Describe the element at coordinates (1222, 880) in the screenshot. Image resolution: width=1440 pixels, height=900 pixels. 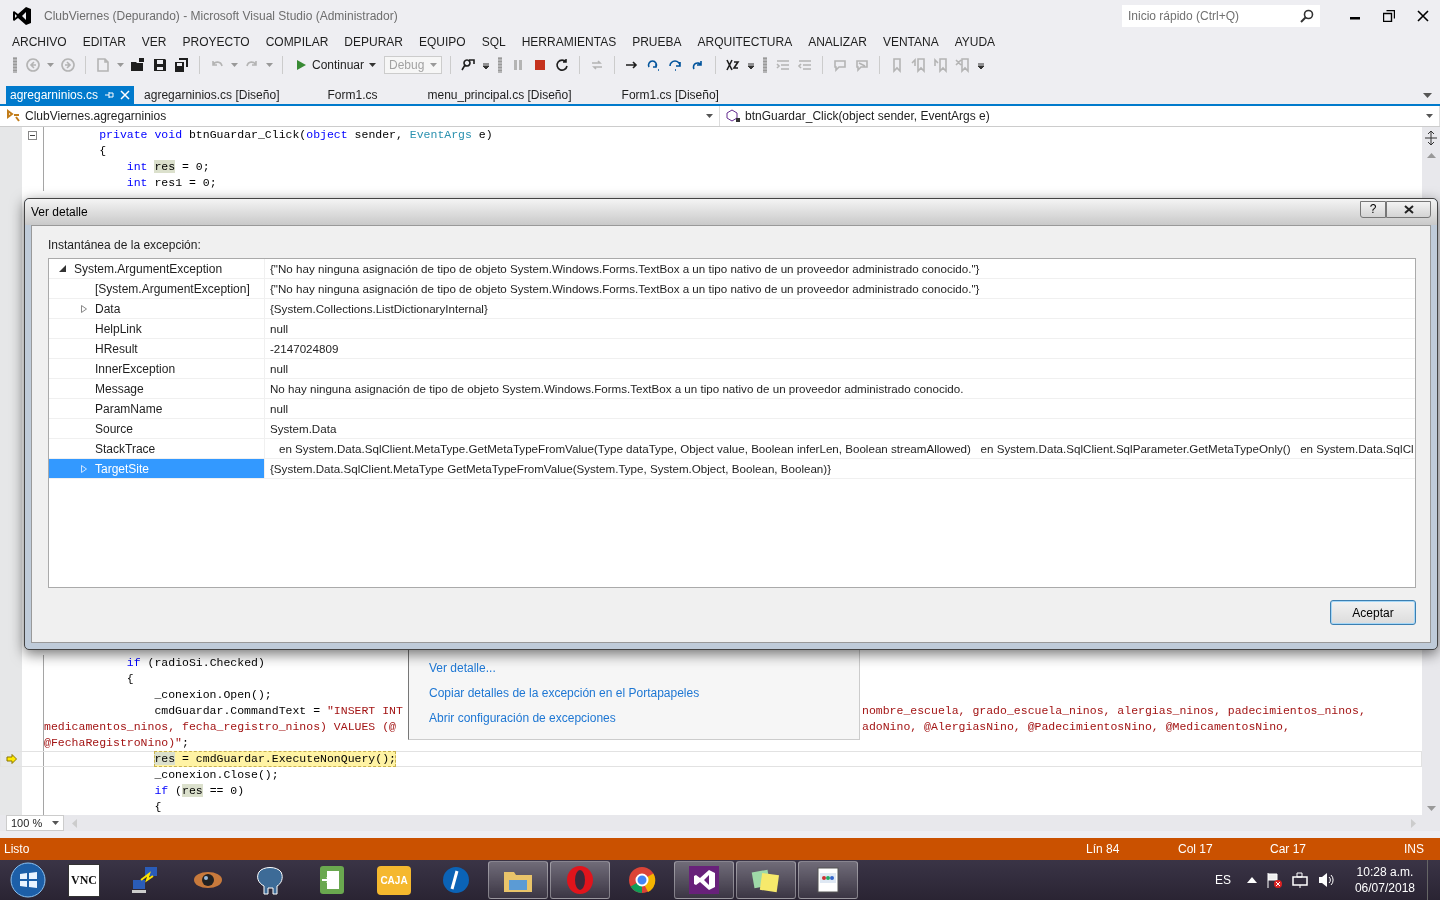
I see `language-indicator: ES` at that location.